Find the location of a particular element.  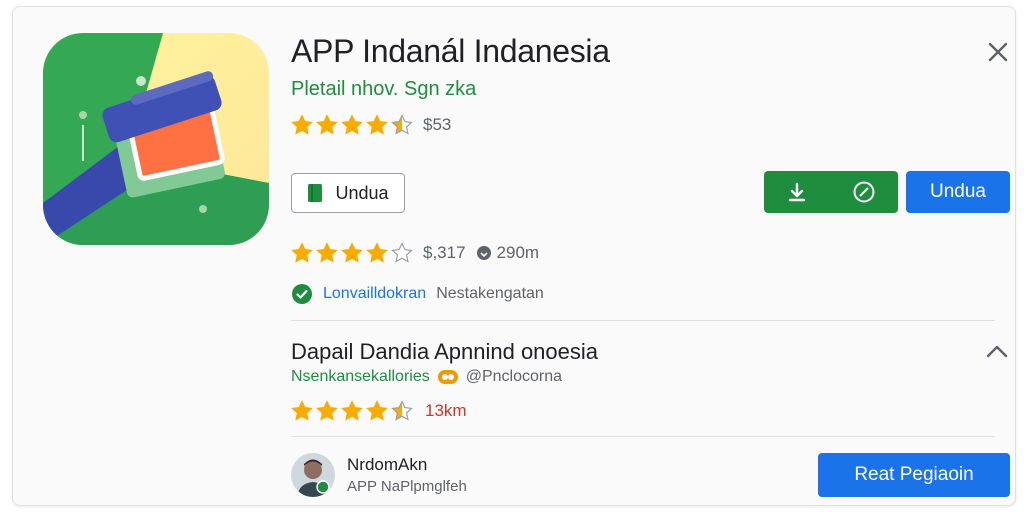

download-count-icon is located at coordinates (483, 253).